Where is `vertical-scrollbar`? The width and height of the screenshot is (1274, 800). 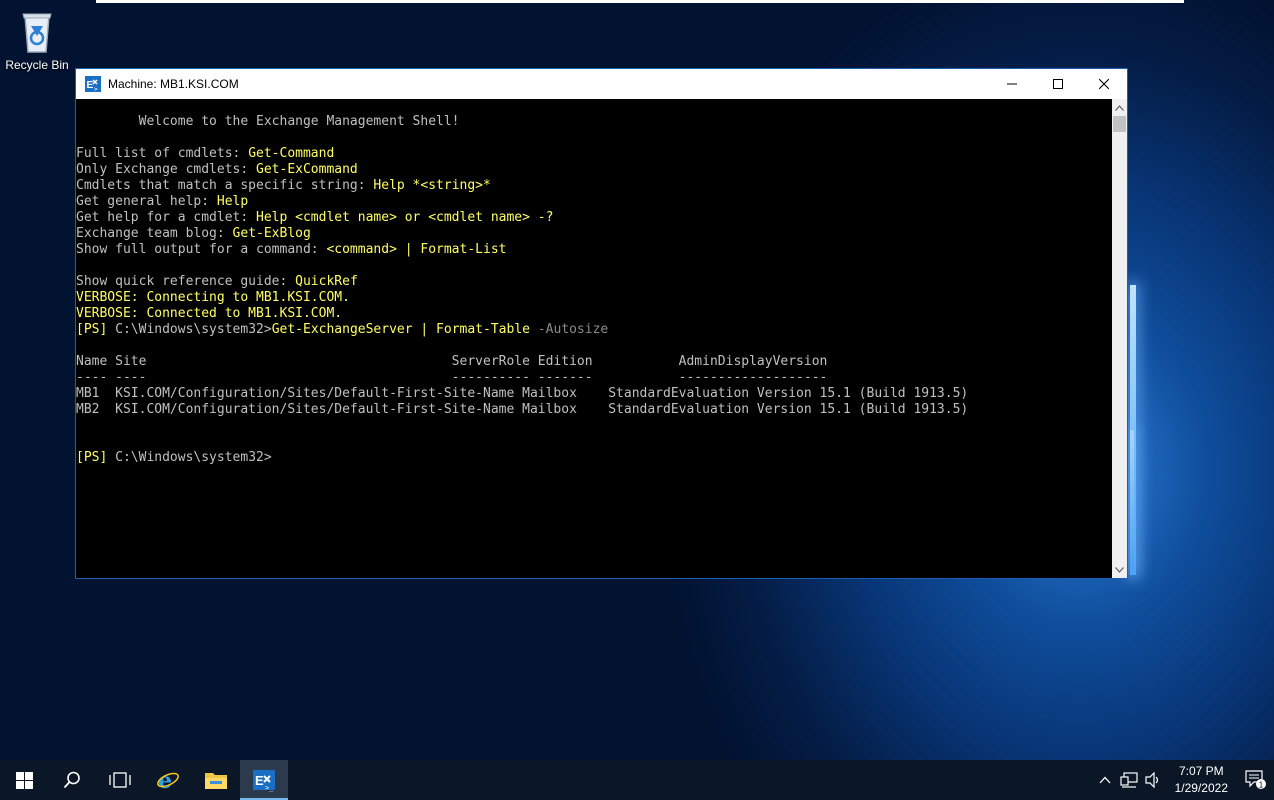
vertical-scrollbar is located at coordinates (1119, 338).